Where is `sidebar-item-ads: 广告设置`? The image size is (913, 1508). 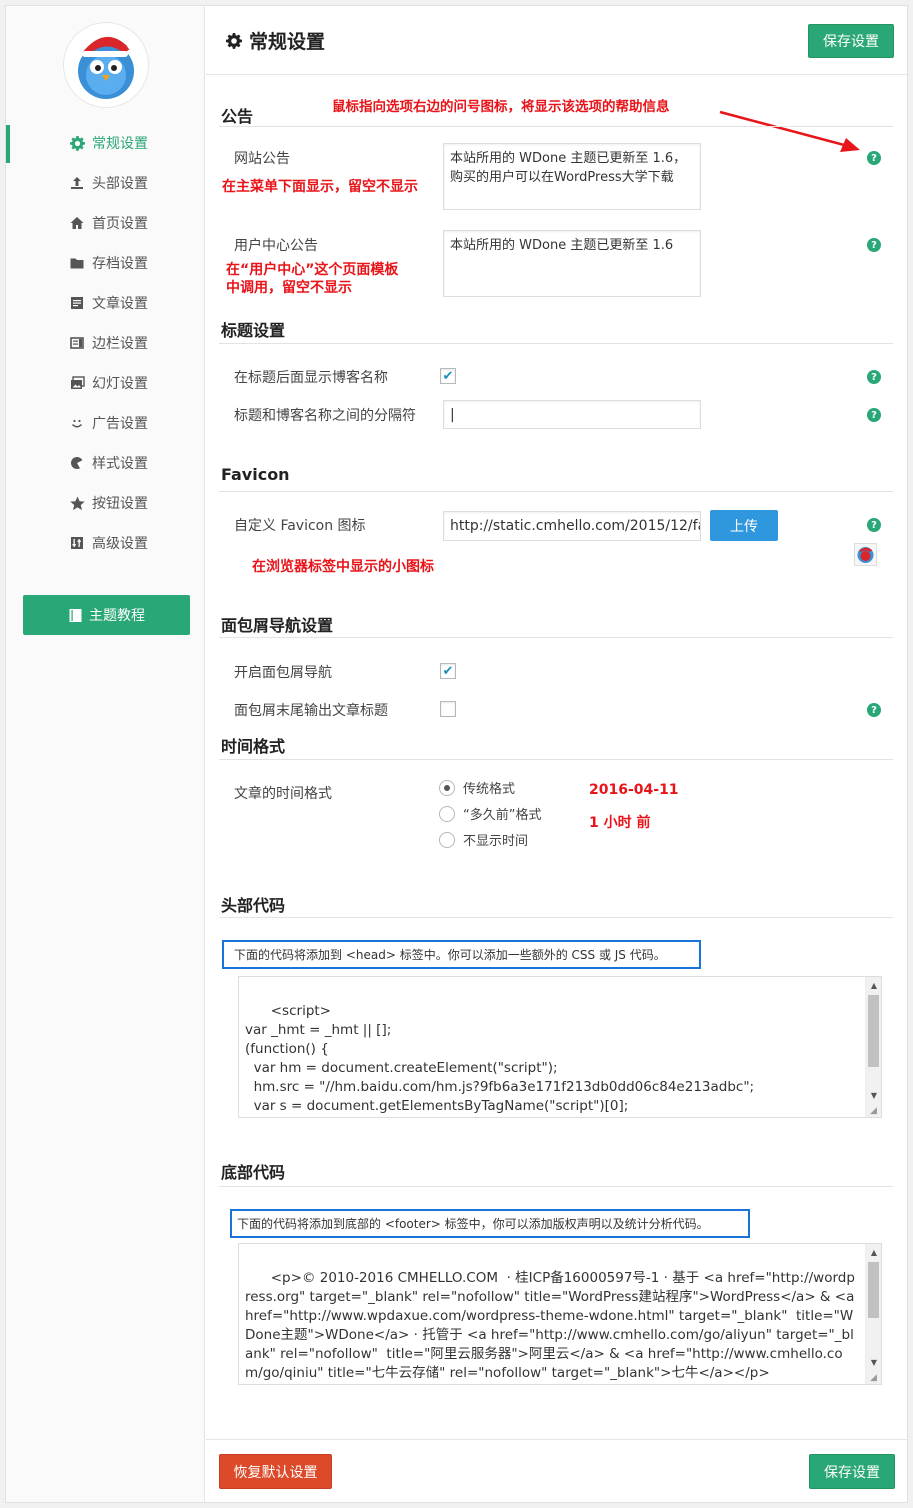 sidebar-item-ads: 广告设置 is located at coordinates (105, 423).